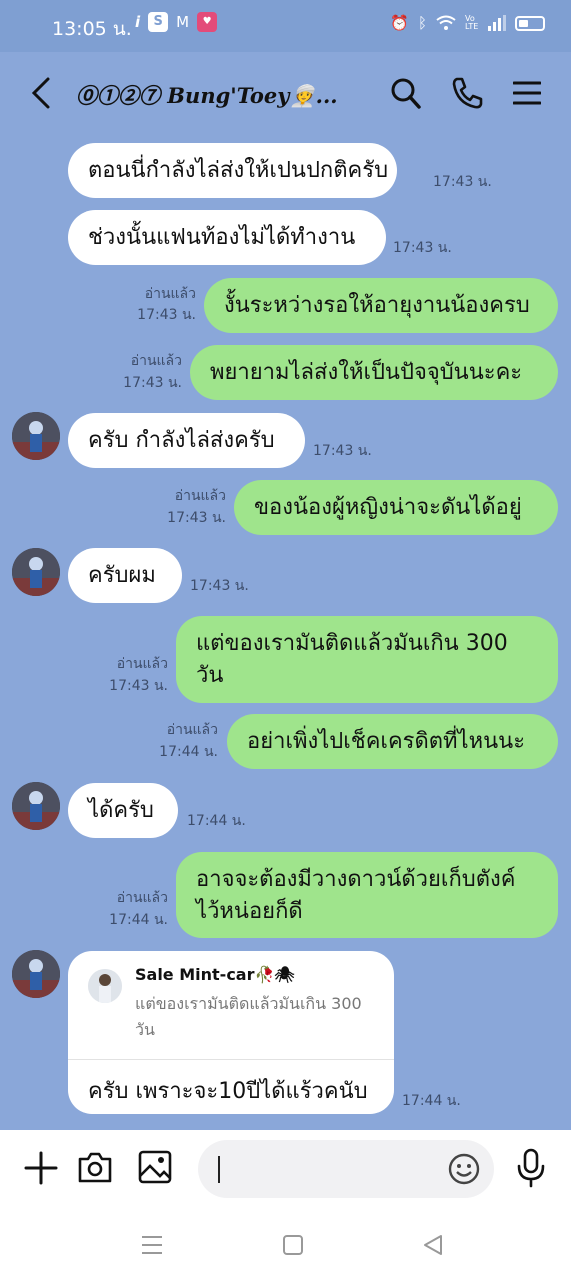  Describe the element at coordinates (219, 1169) in the screenshot. I see `text-cursor` at that location.